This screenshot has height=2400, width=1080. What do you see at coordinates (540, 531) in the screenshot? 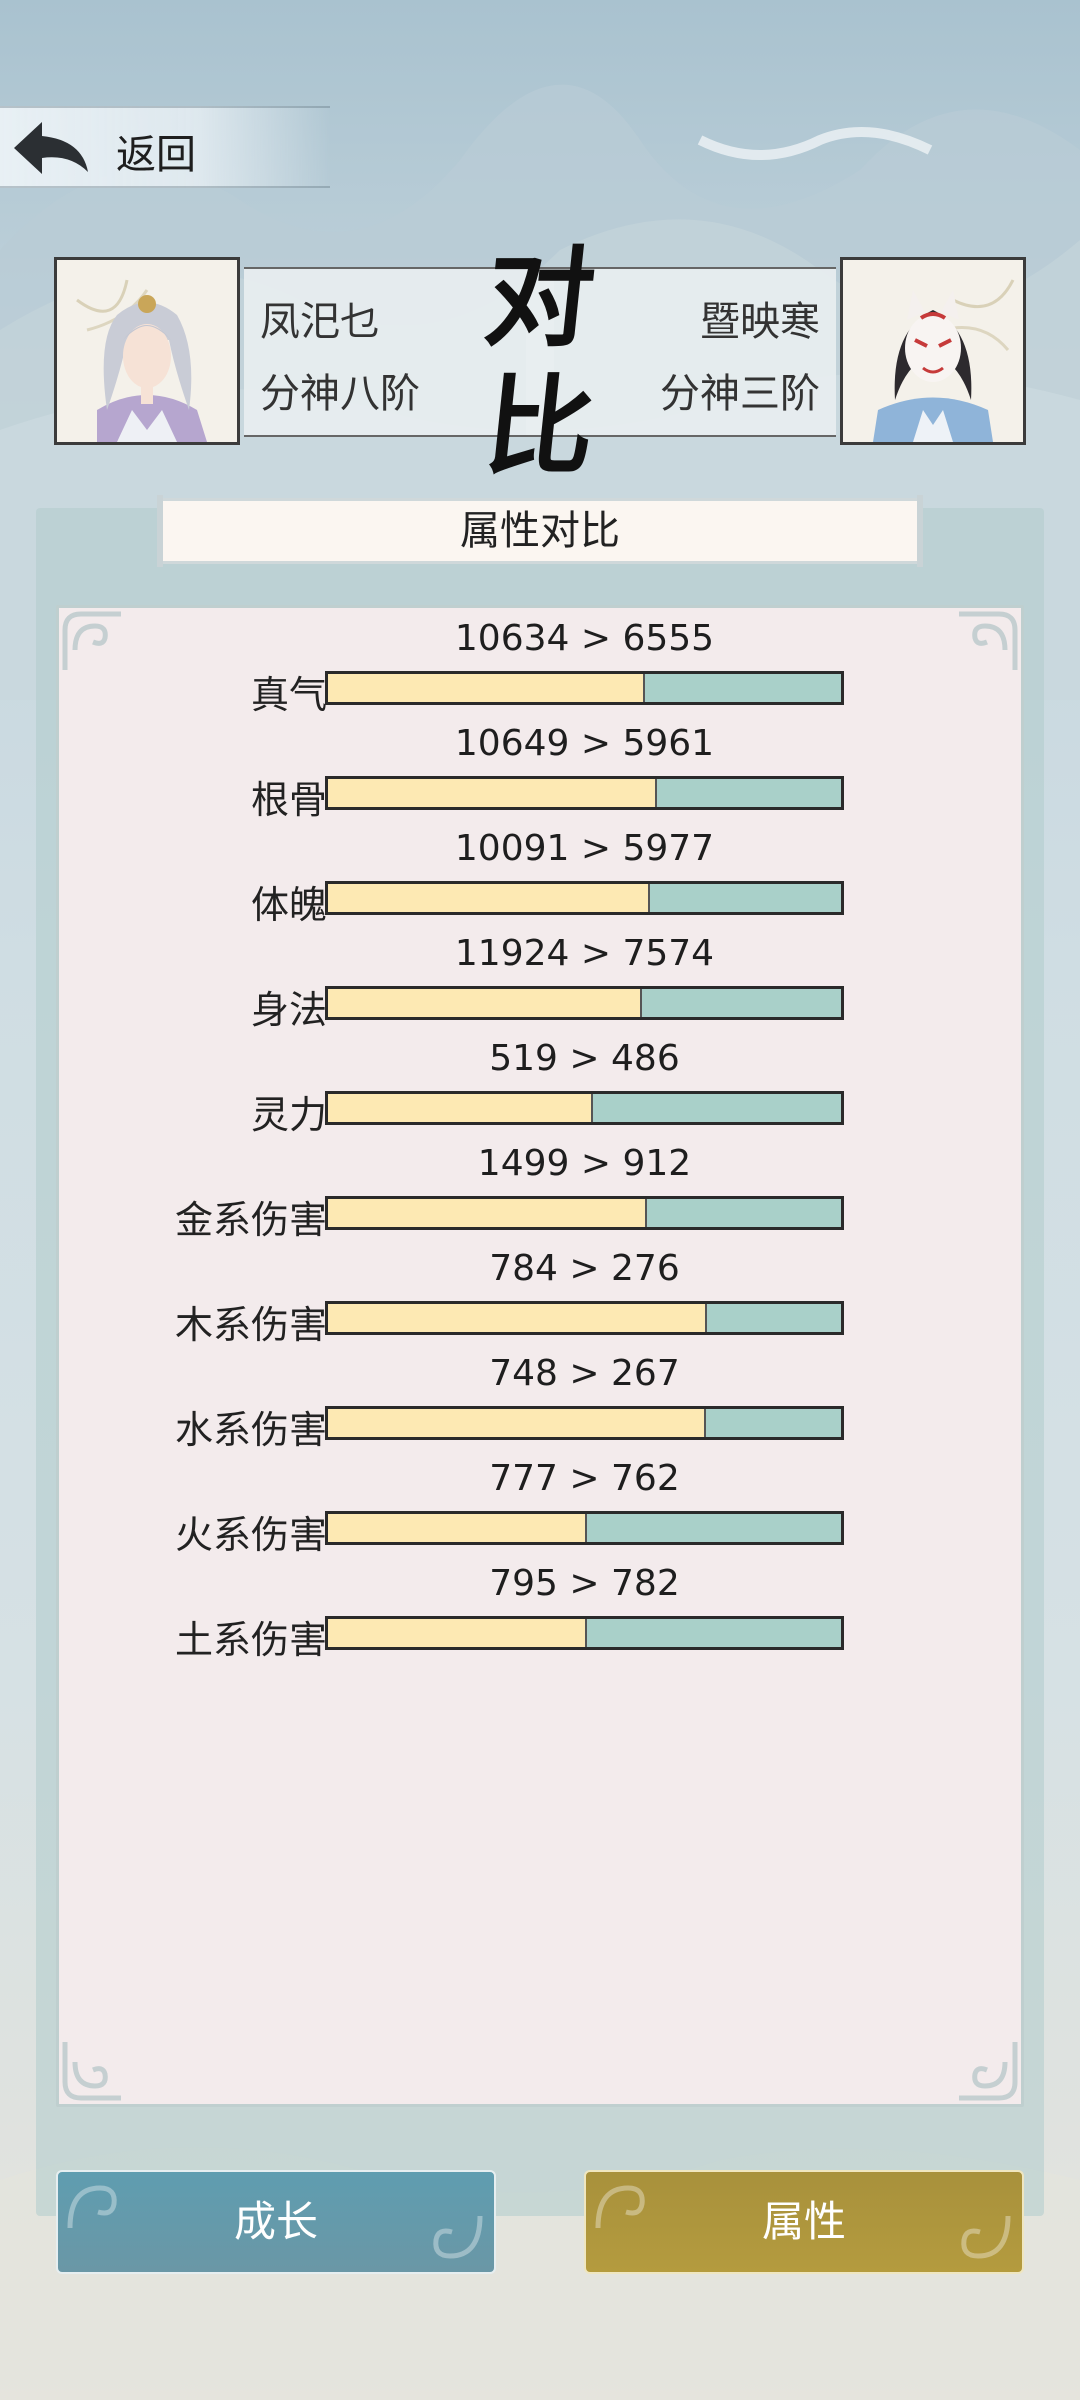
I see `section-title: 属性对比` at bounding box center [540, 531].